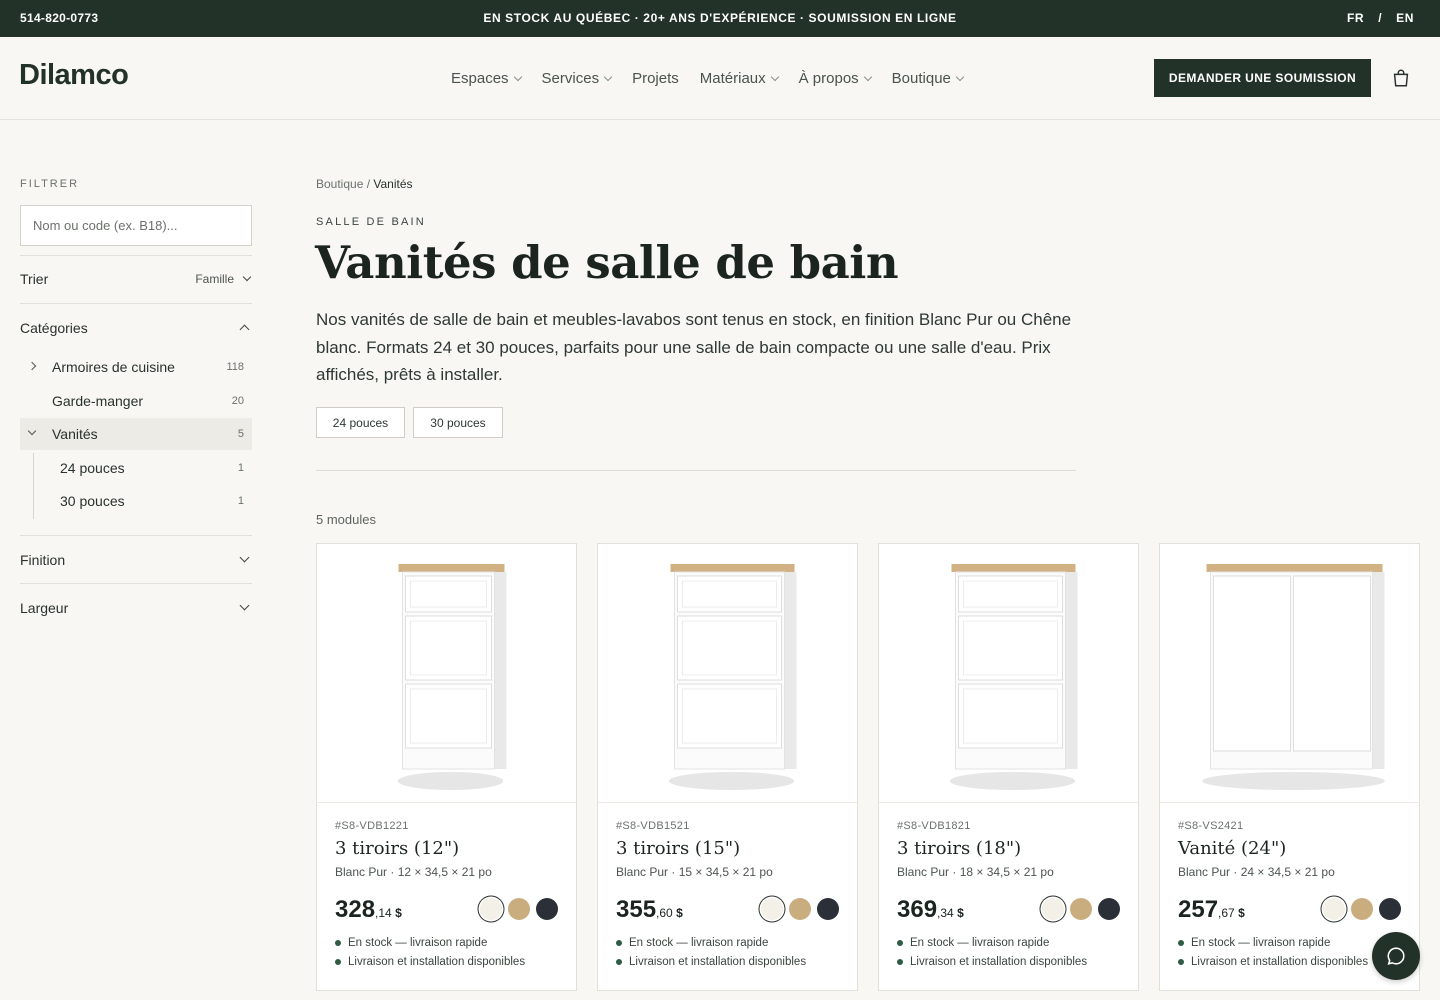 The image size is (1440, 1000). What do you see at coordinates (711, 962) in the screenshot?
I see `delivery-status: Livraison et installation disponibles` at bounding box center [711, 962].